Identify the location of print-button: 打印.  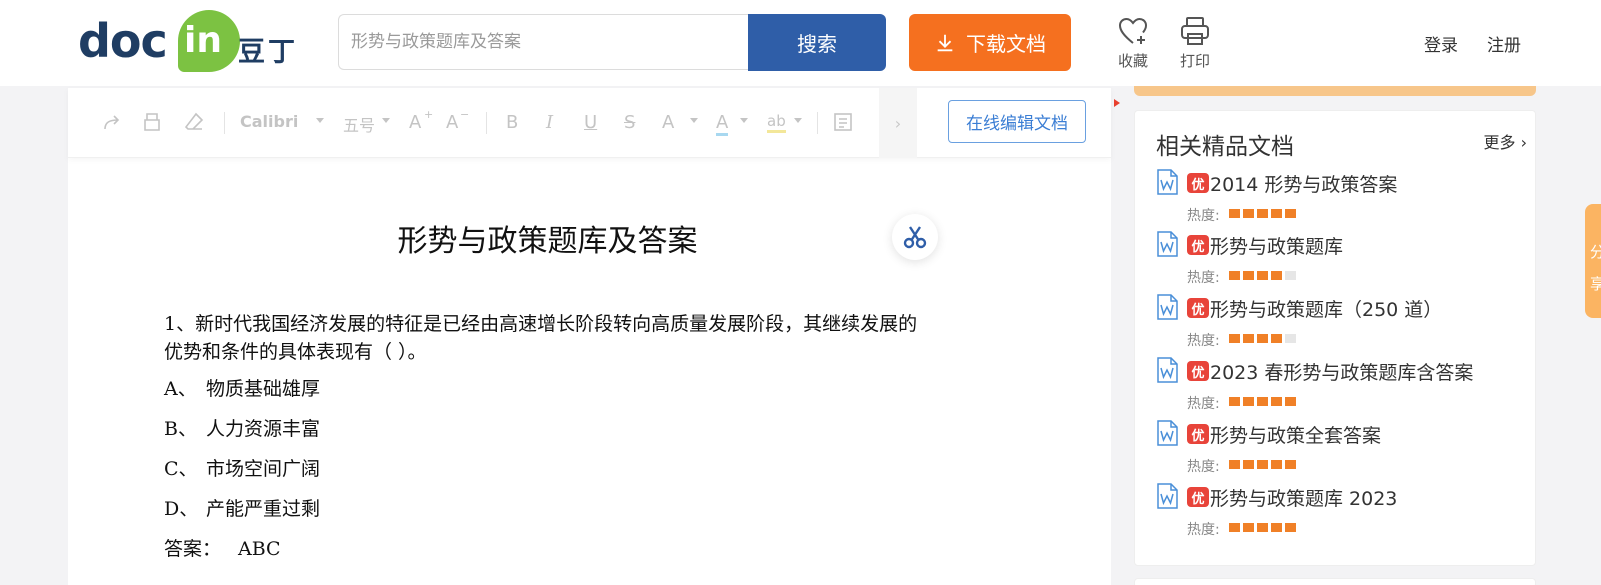
(1195, 43).